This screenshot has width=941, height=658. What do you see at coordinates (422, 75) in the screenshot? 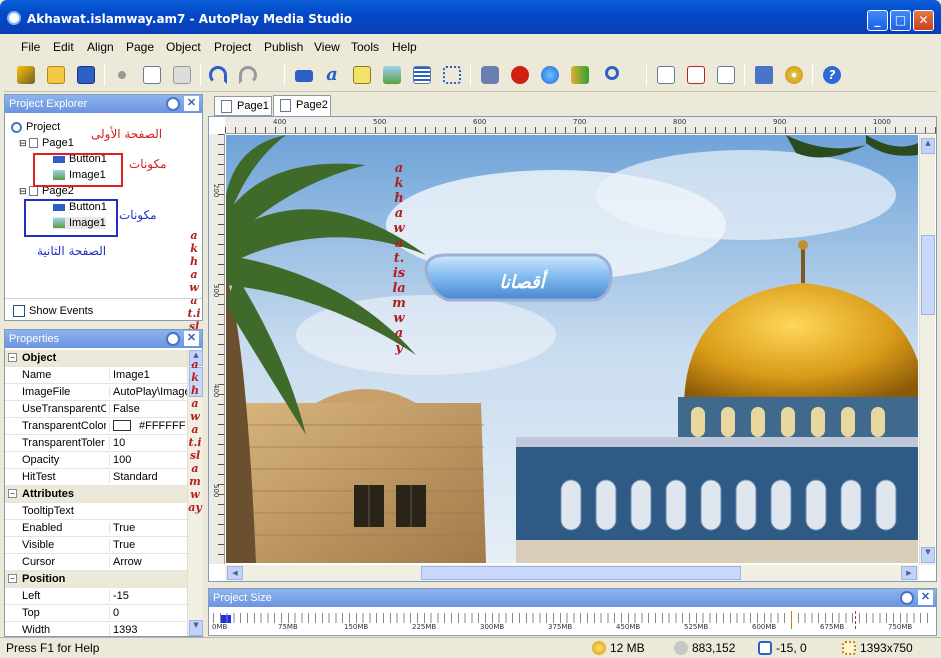
I see `listbox-icon` at bounding box center [422, 75].